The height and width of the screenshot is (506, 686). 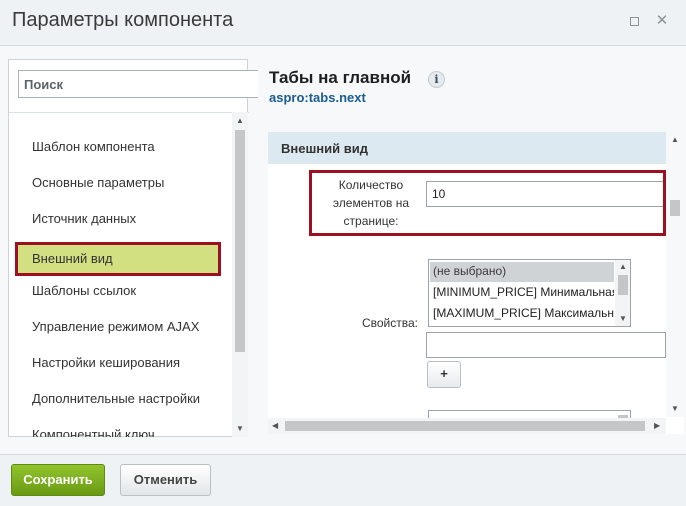 I want to click on sidebar-item-ajax: Управление режимом AJAX, so click(x=118, y=327).